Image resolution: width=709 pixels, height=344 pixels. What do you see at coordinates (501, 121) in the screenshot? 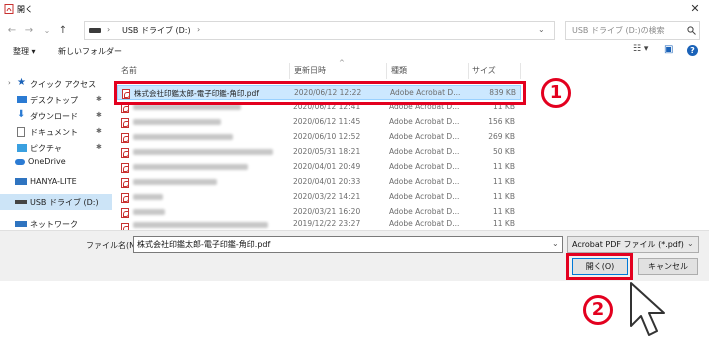
I see `file-size: 156 KB` at bounding box center [501, 121].